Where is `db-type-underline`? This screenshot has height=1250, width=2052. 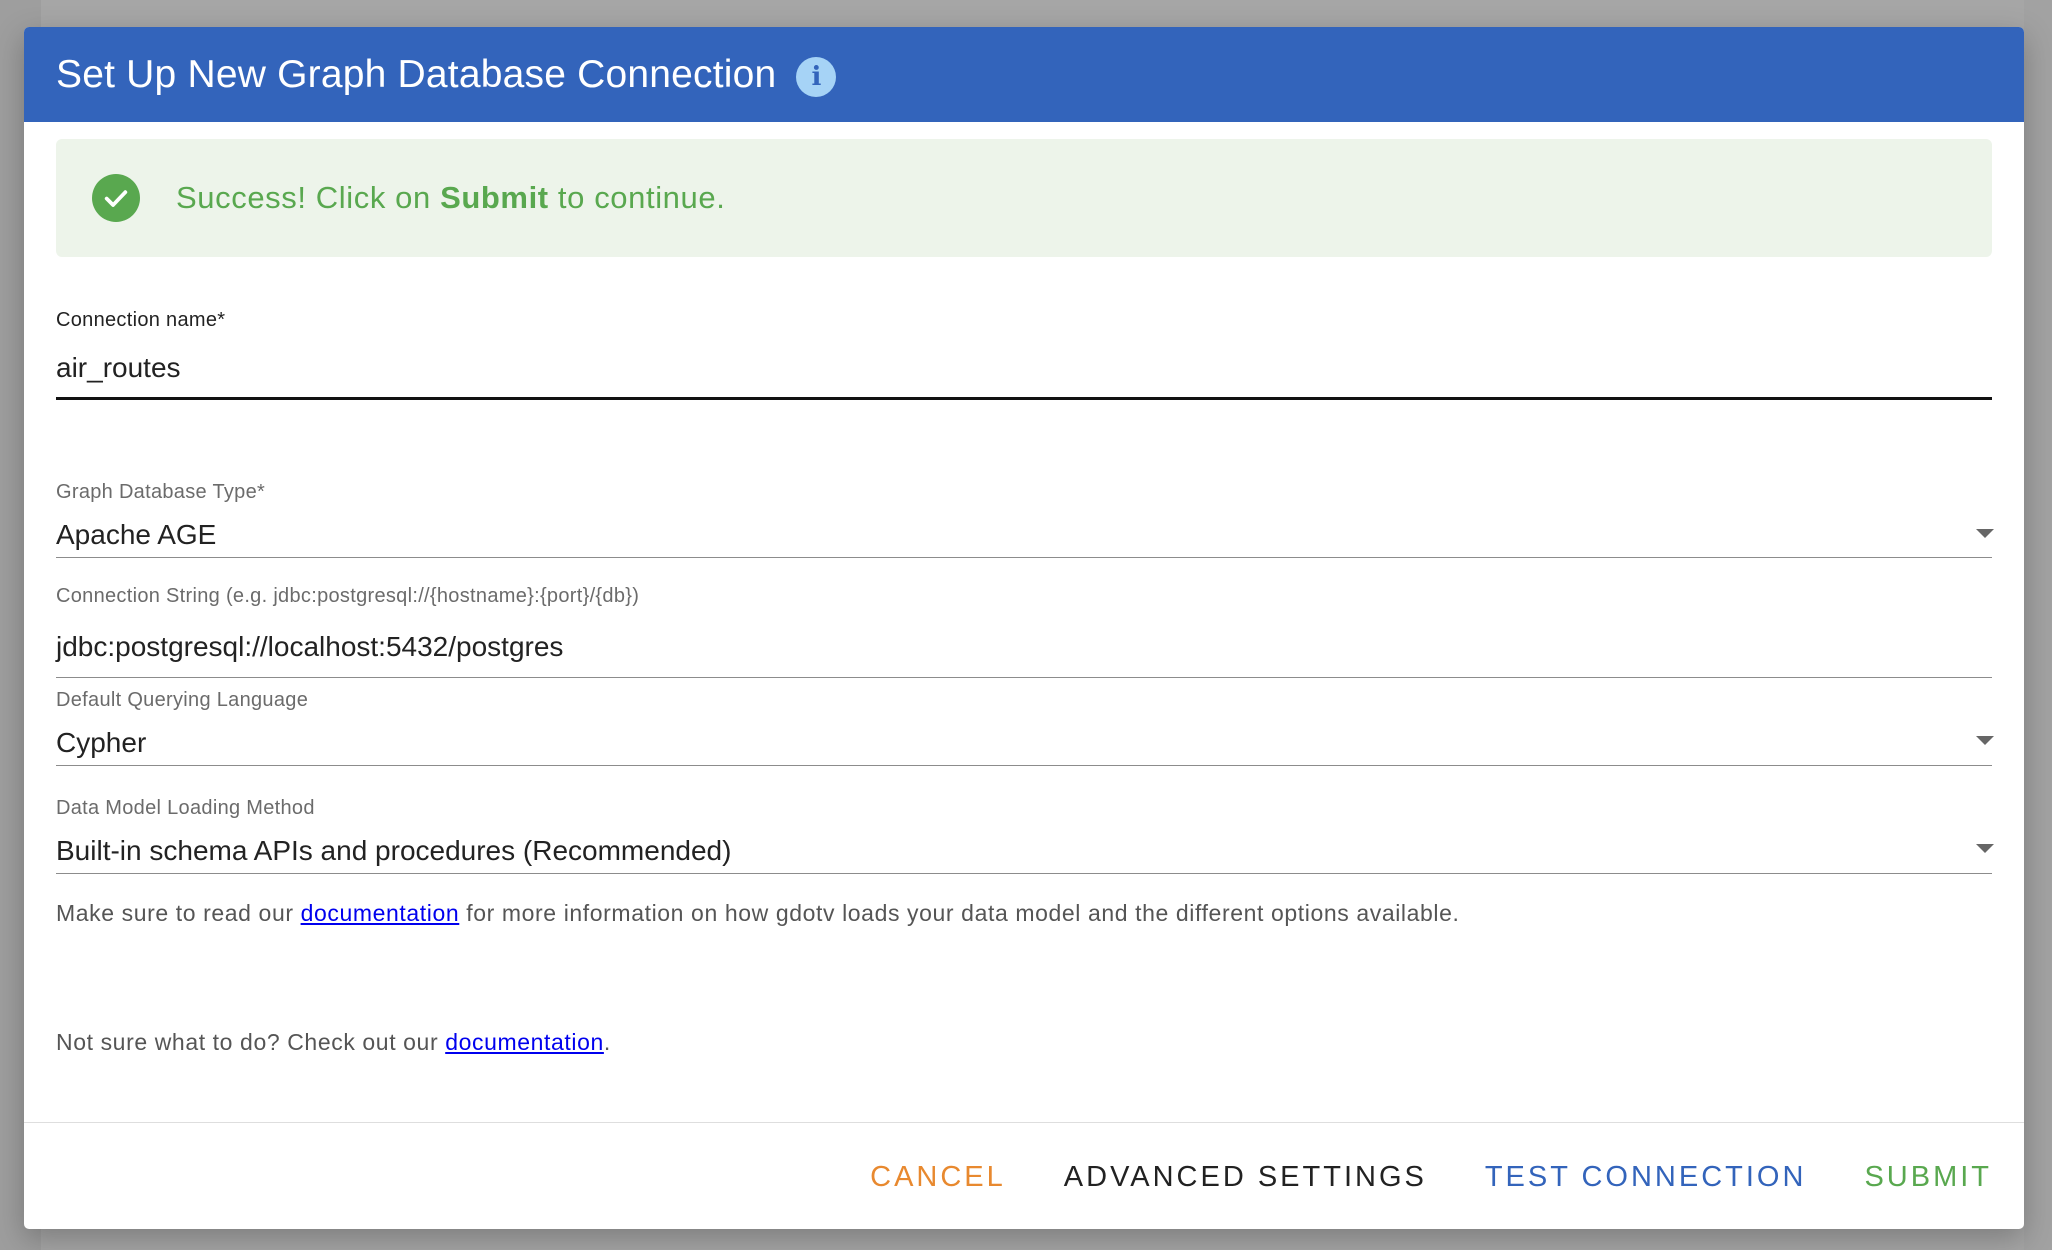
db-type-underline is located at coordinates (1024, 557).